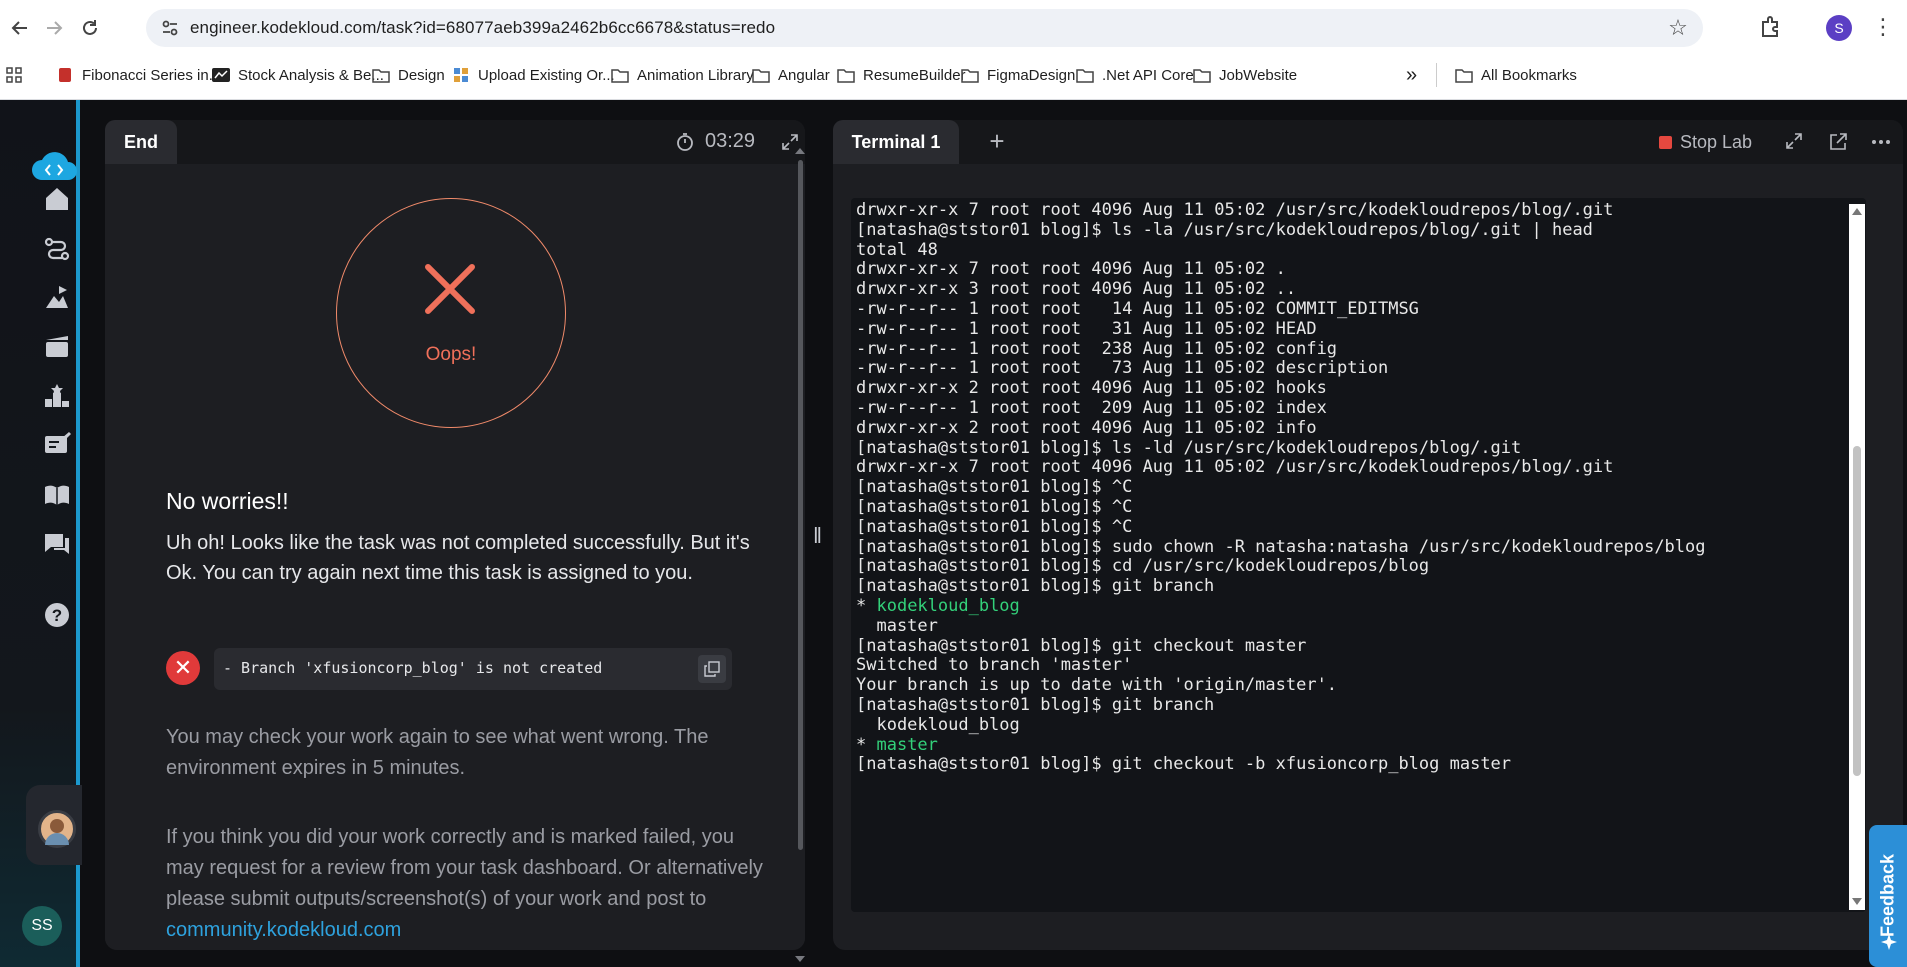  I want to click on result-panel-scrollbar, so click(800, 505).